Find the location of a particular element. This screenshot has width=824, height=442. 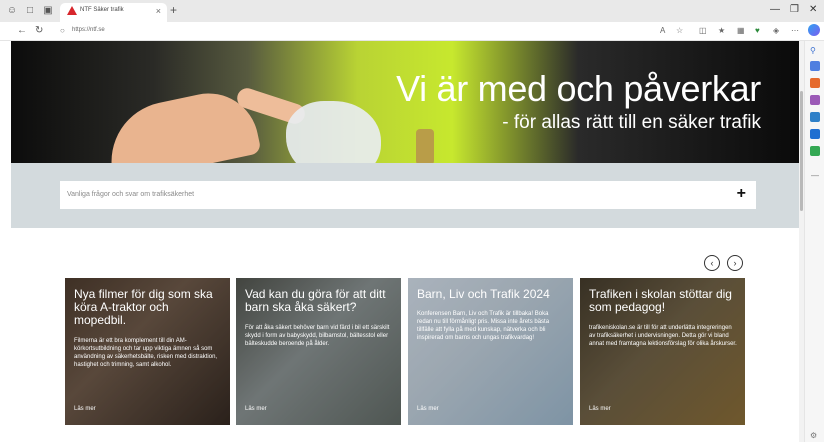

tab-close-icon: × is located at coordinates (158, 11).